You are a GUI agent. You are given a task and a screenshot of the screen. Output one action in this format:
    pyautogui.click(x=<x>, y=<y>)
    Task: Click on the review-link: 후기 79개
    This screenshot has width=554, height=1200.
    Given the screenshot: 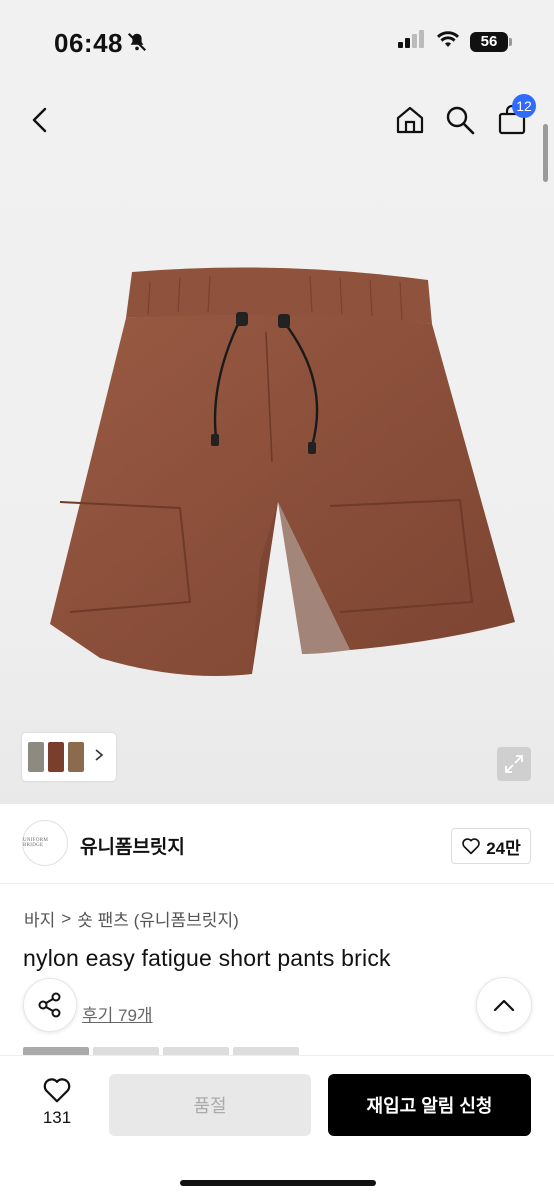 What is the action you would take?
    pyautogui.click(x=117, y=1013)
    